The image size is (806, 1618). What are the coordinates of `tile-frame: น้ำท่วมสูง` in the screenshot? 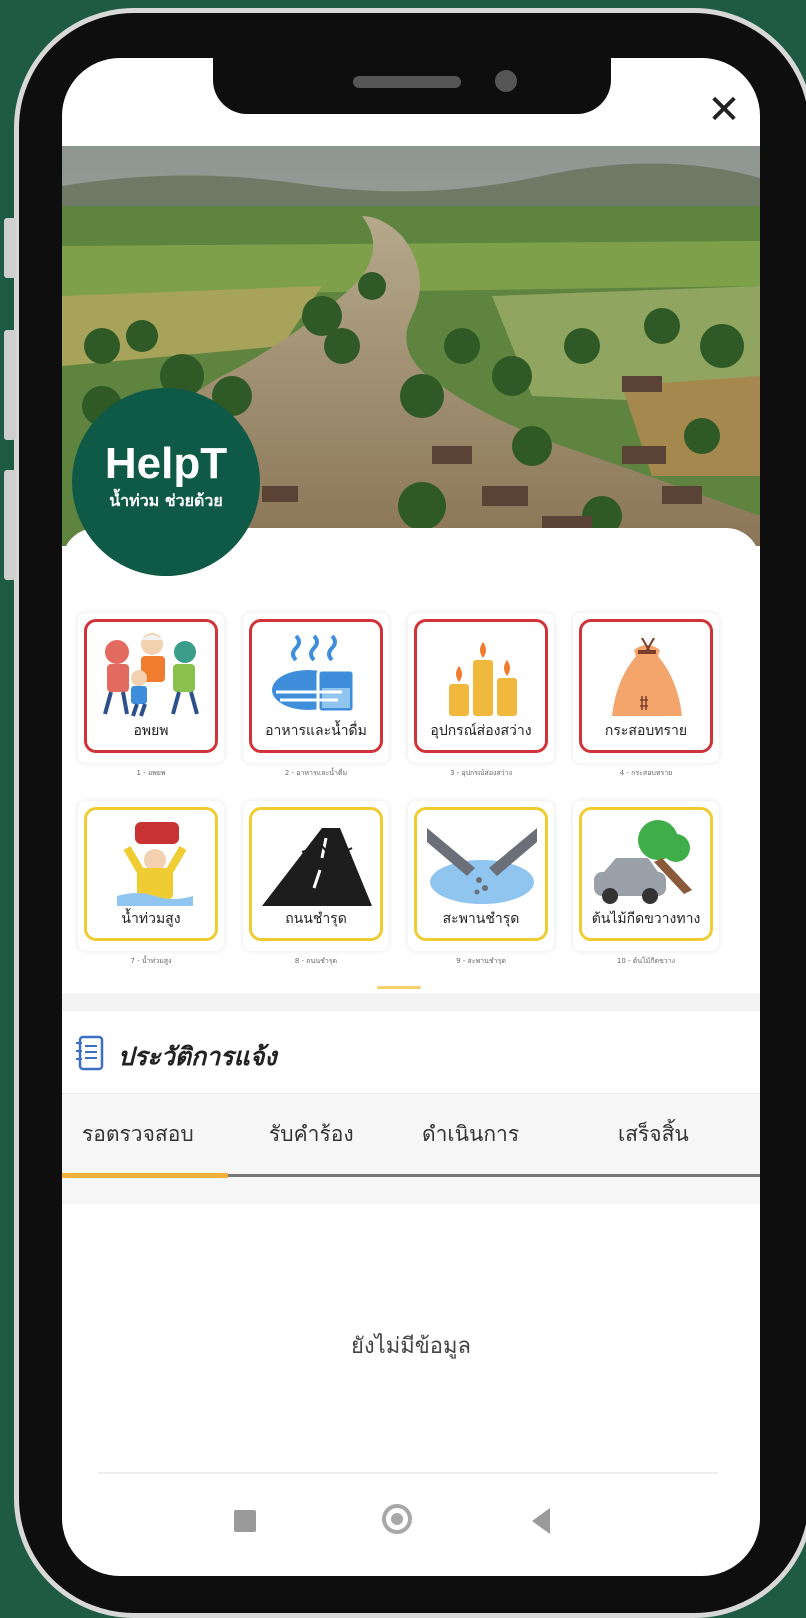 It's located at (151, 874).